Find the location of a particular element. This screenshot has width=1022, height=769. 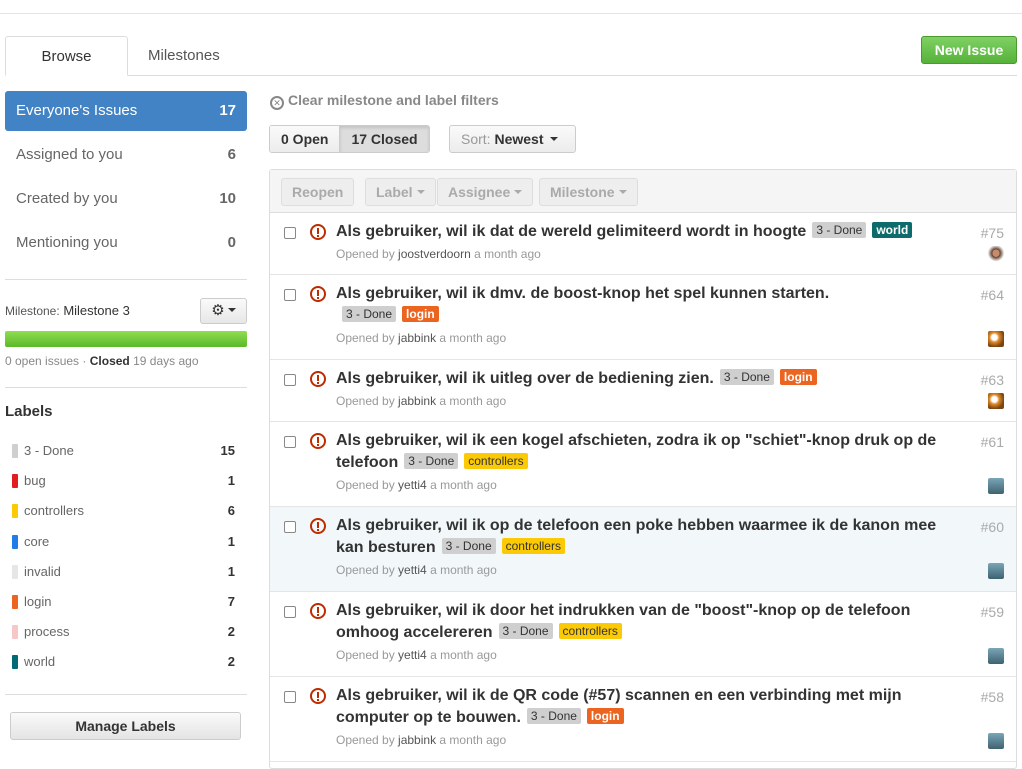

closed-toggle-button: 17 Closed is located at coordinates (384, 139).